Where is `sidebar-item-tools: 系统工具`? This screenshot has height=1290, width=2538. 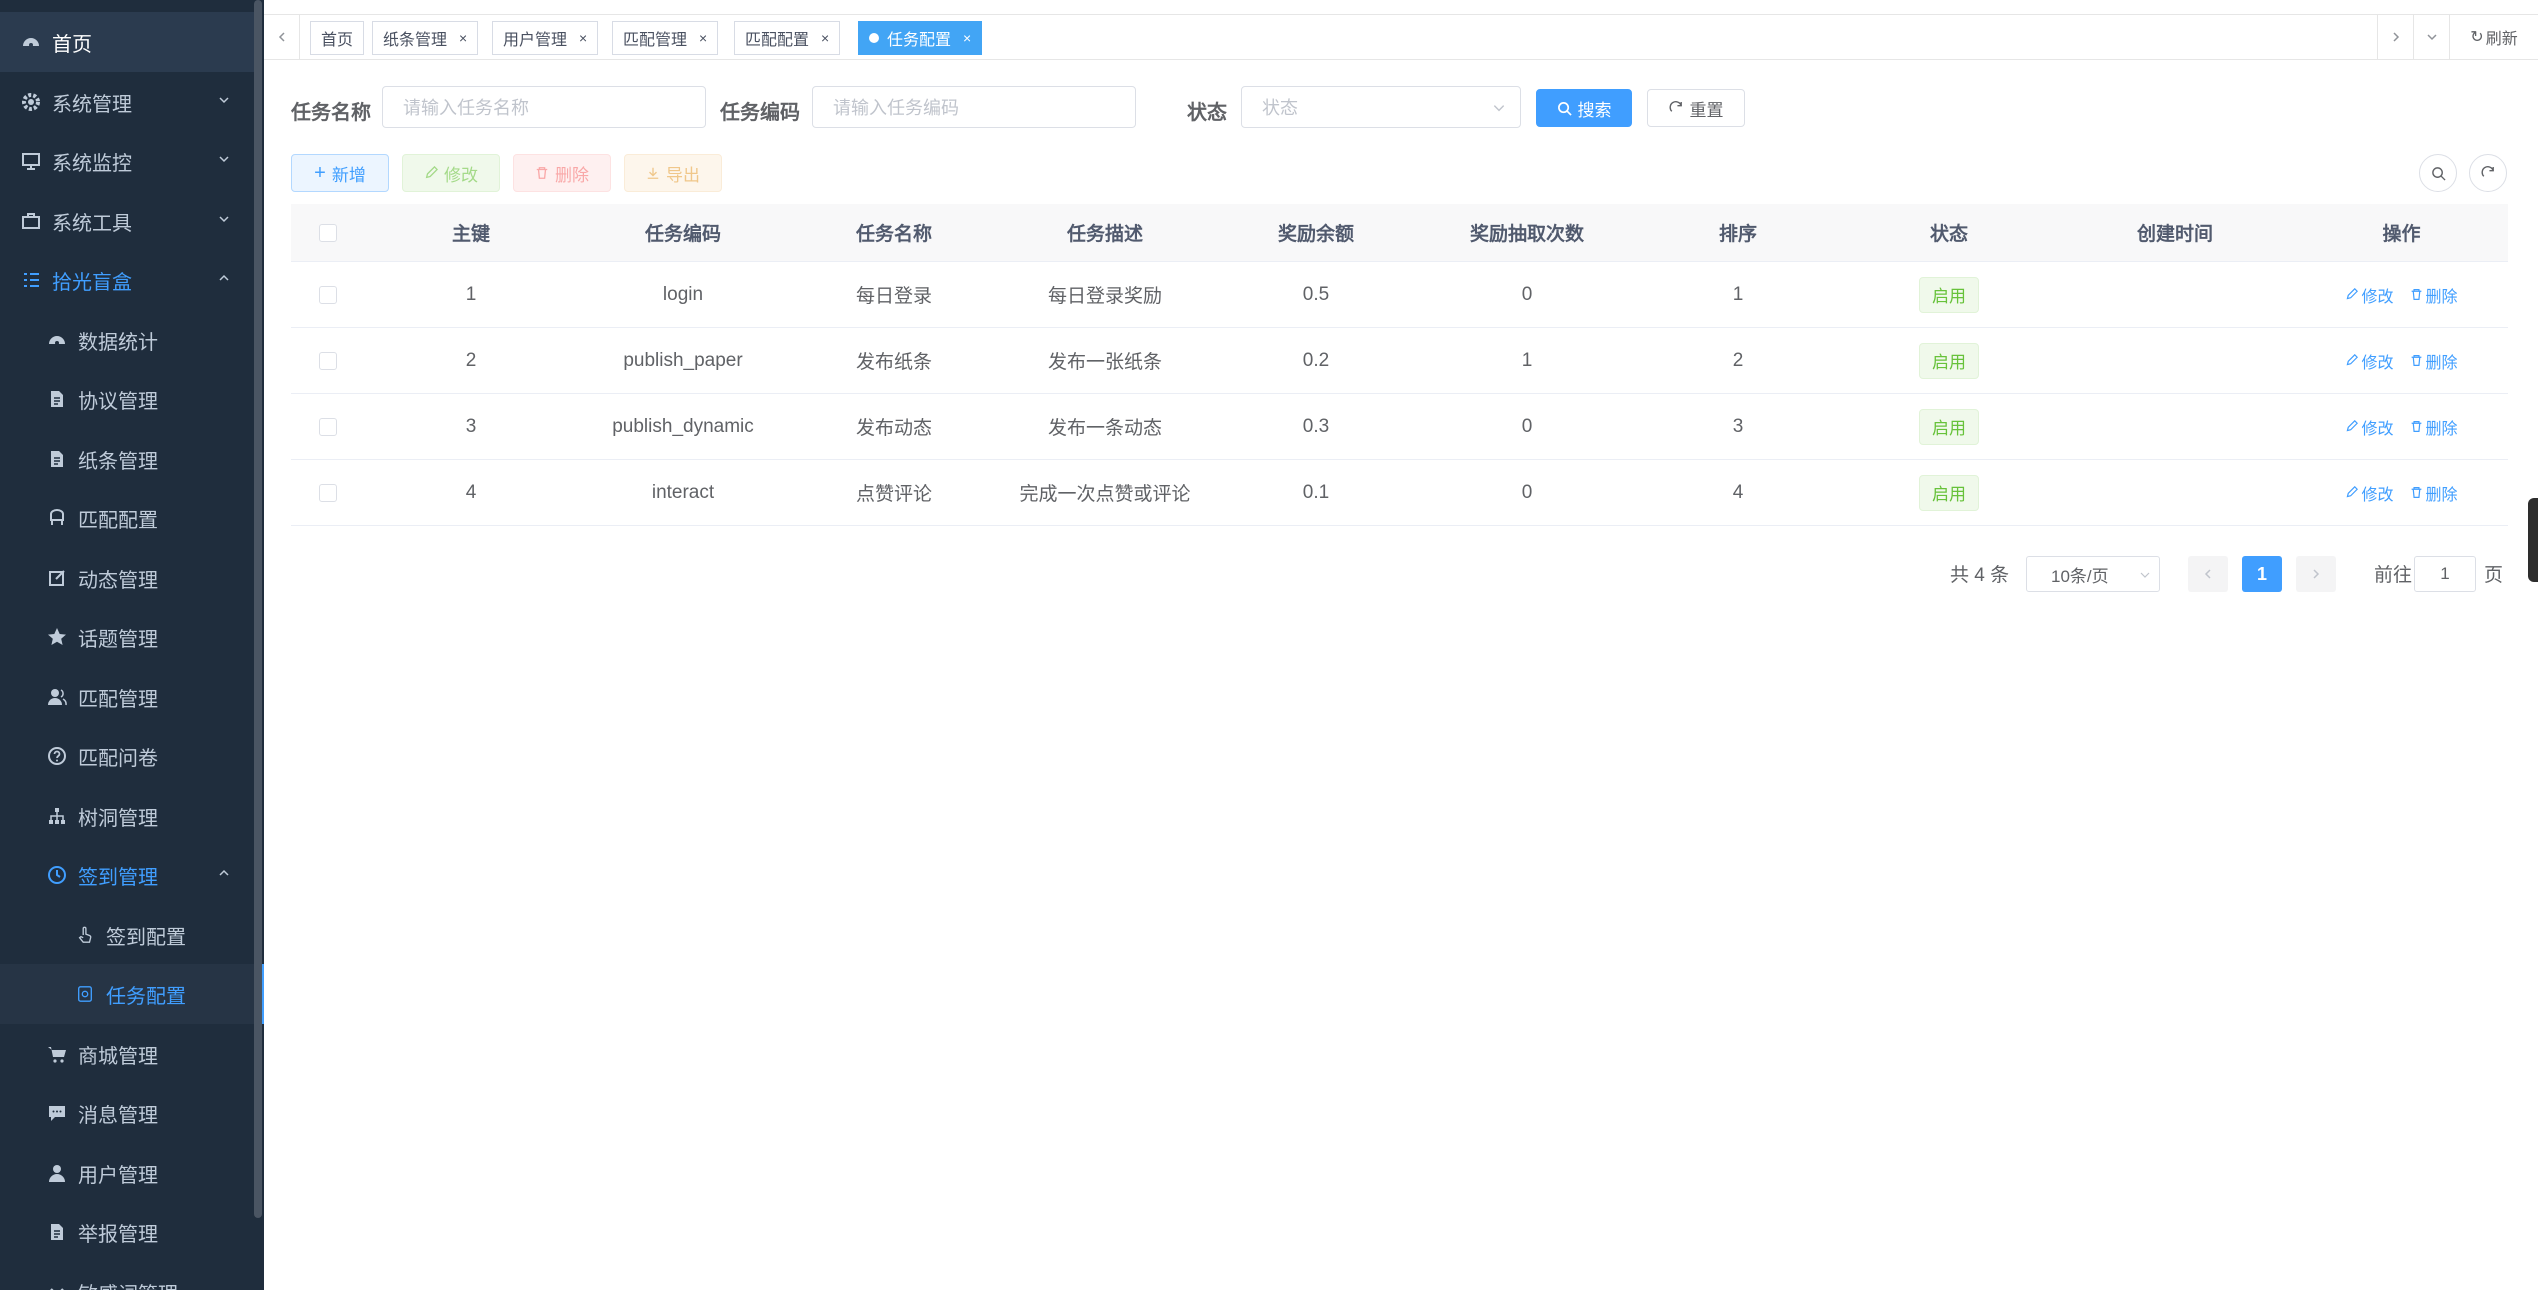 sidebar-item-tools: 系统工具 is located at coordinates (128, 221).